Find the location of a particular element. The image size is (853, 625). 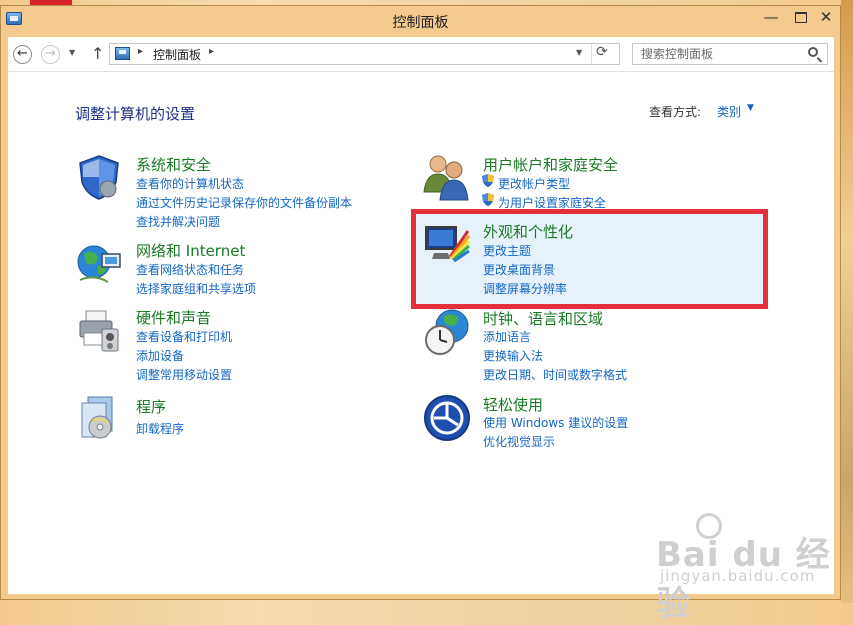

category-ease-of-access: 轻松使用 is located at coordinates (513, 404).